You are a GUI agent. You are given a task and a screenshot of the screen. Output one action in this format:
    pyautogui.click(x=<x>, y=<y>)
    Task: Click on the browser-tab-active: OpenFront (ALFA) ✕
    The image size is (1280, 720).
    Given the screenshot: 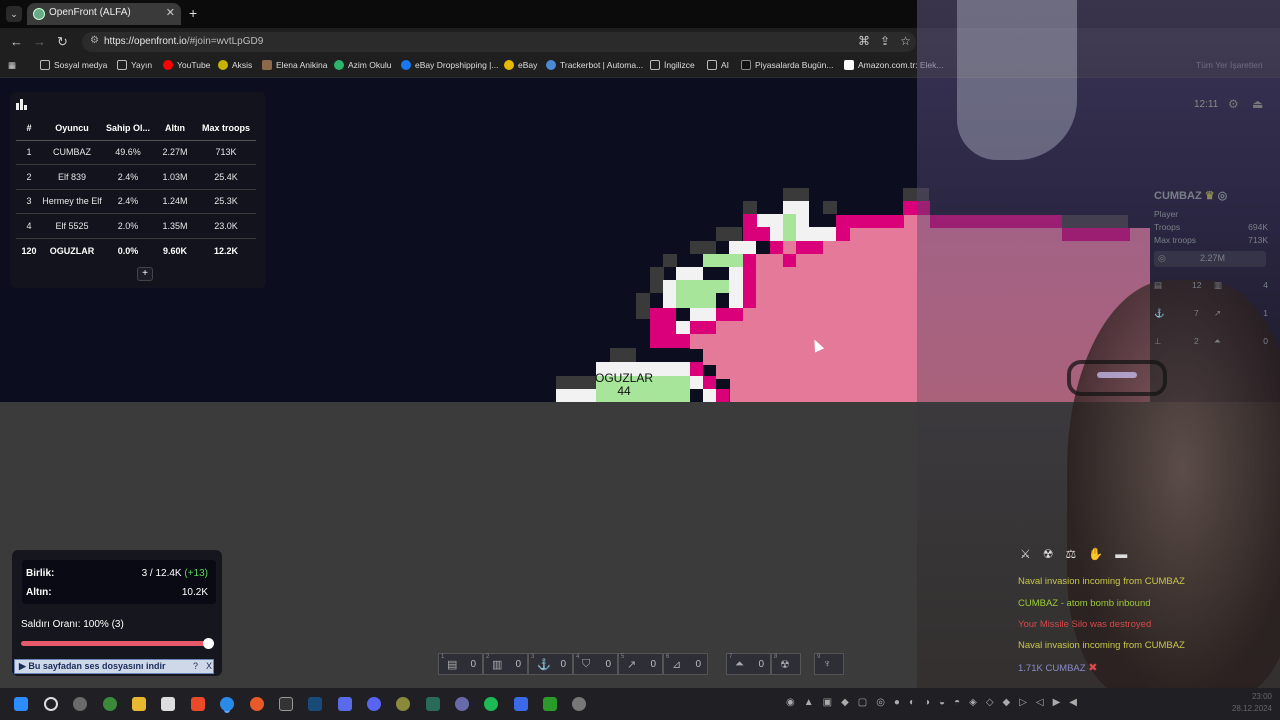 What is the action you would take?
    pyautogui.click(x=104, y=14)
    